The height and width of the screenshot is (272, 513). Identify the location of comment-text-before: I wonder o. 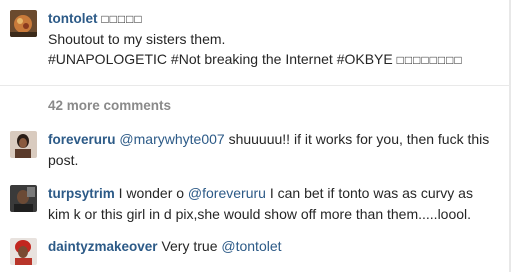
(151, 193).